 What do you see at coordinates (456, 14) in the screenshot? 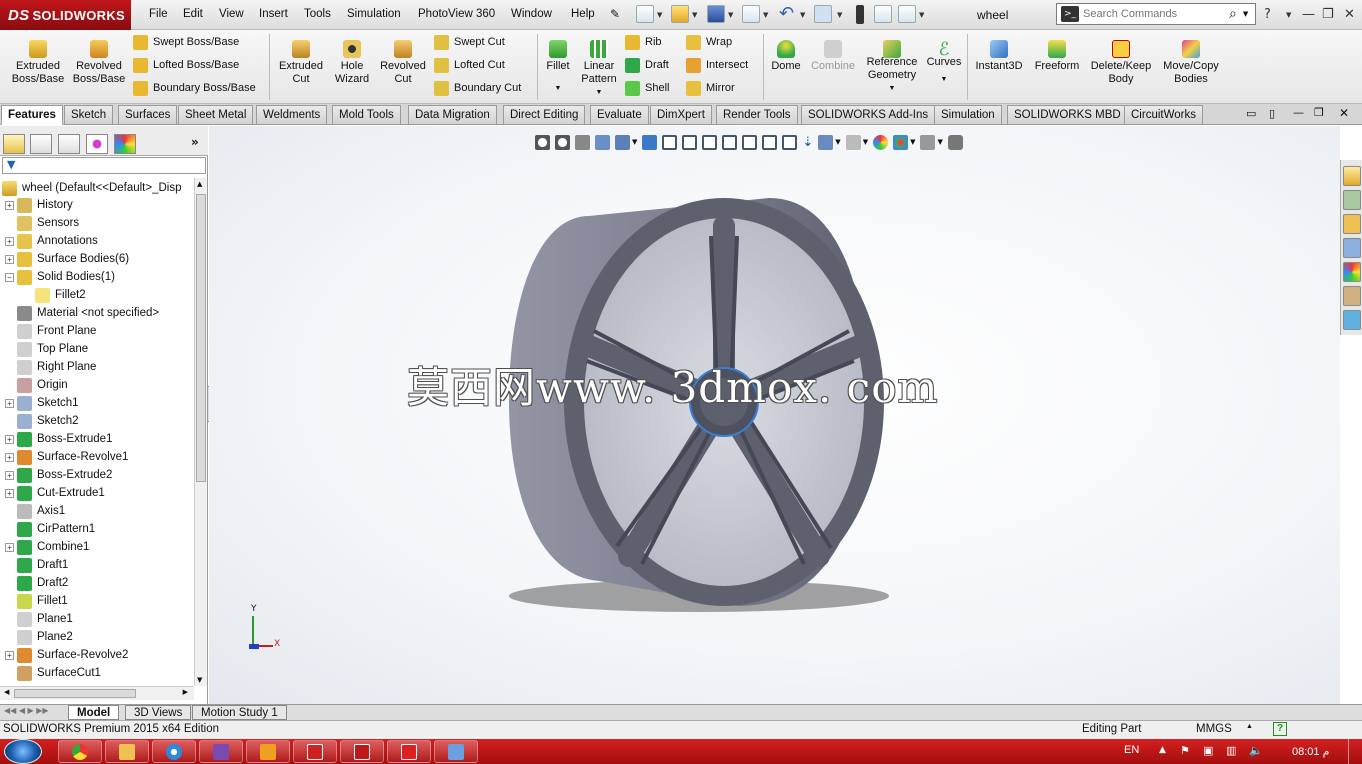
I see `menu-photoview: PhotoView 360` at bounding box center [456, 14].